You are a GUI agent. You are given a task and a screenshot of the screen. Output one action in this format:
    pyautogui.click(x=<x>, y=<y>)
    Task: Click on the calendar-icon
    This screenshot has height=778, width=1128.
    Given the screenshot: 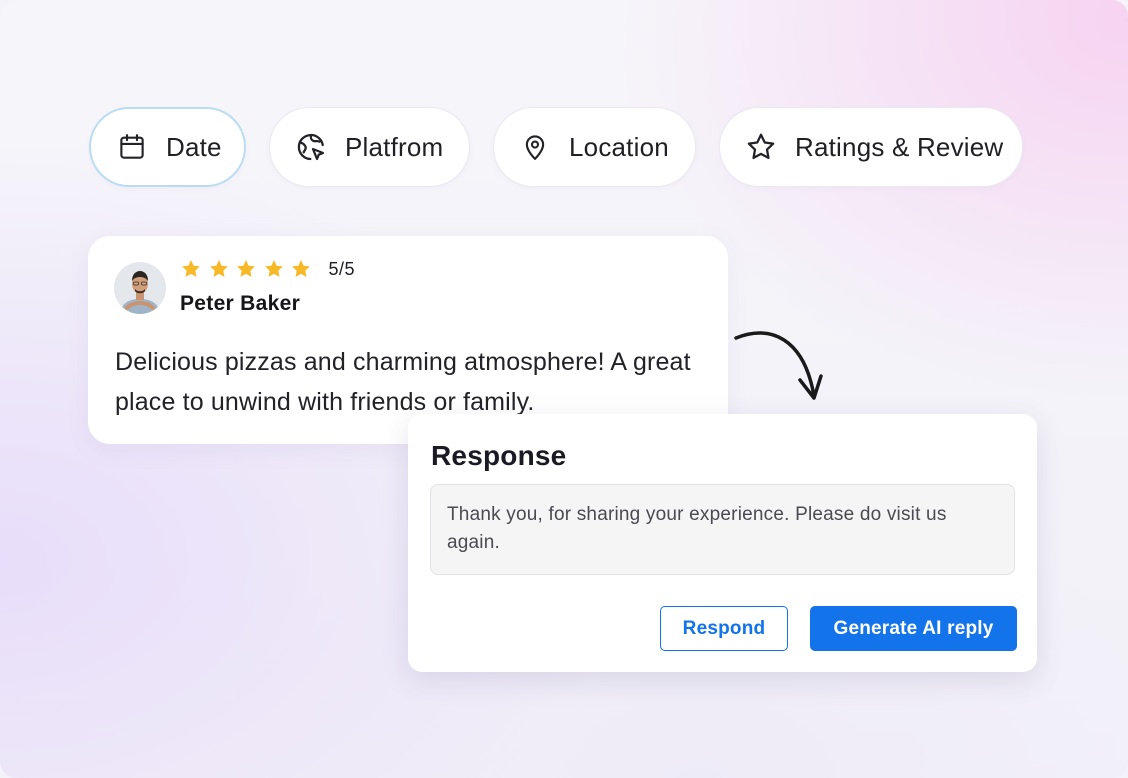 What is the action you would take?
    pyautogui.click(x=132, y=147)
    